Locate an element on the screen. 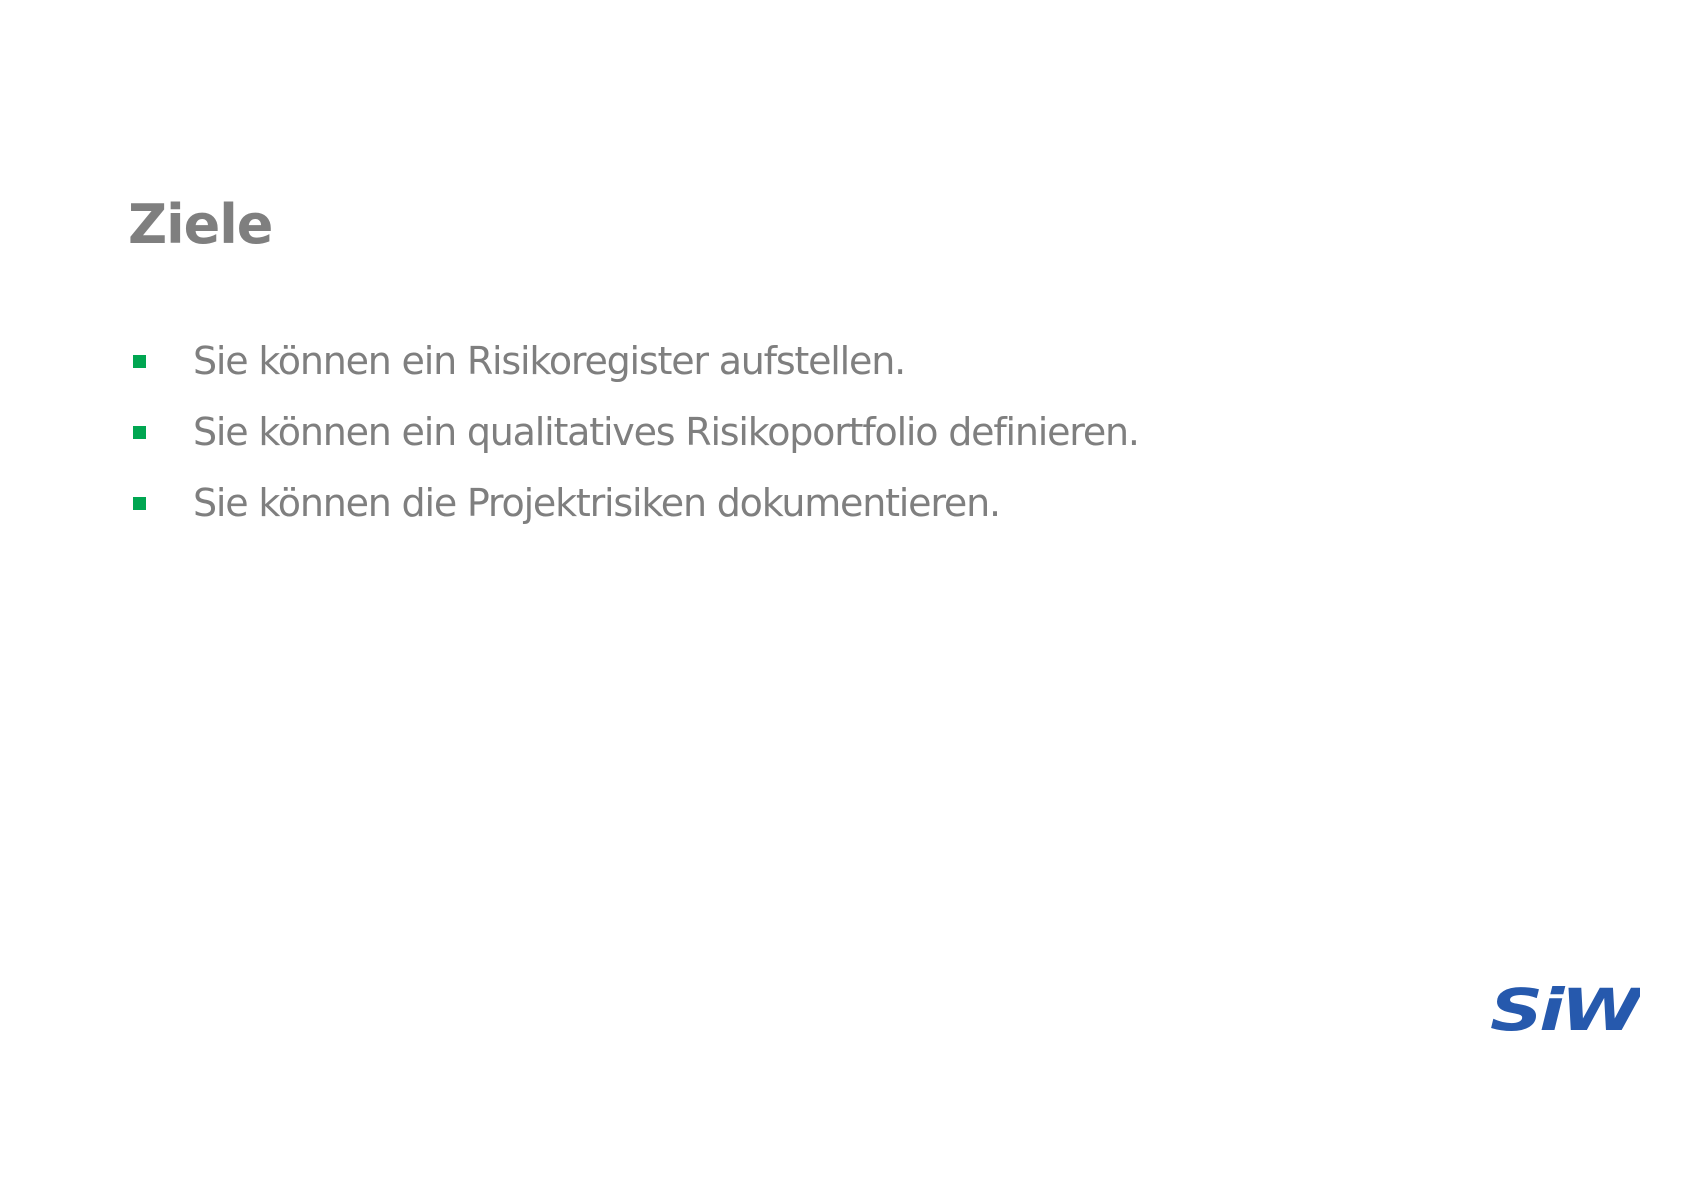 This screenshot has height=1190, width=1683. siw-logo-icon: SiW is located at coordinates (1565, 1007).